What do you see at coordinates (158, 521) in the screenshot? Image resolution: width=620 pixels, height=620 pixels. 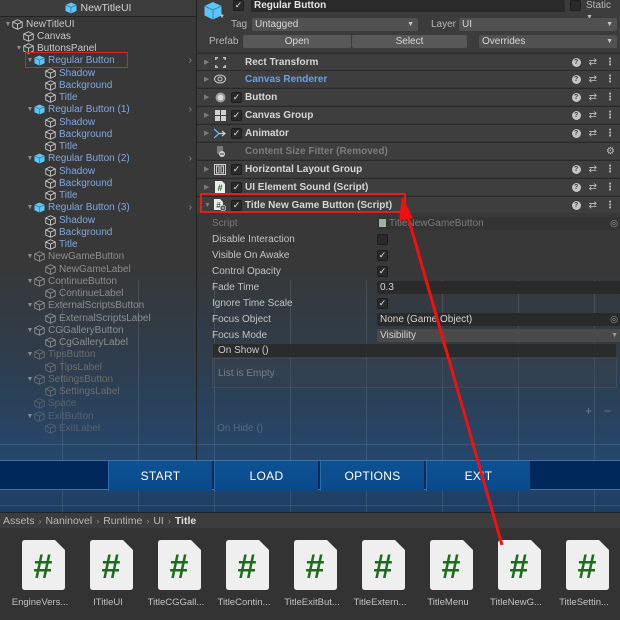 I see `breadcrumb-ui: UI` at bounding box center [158, 521].